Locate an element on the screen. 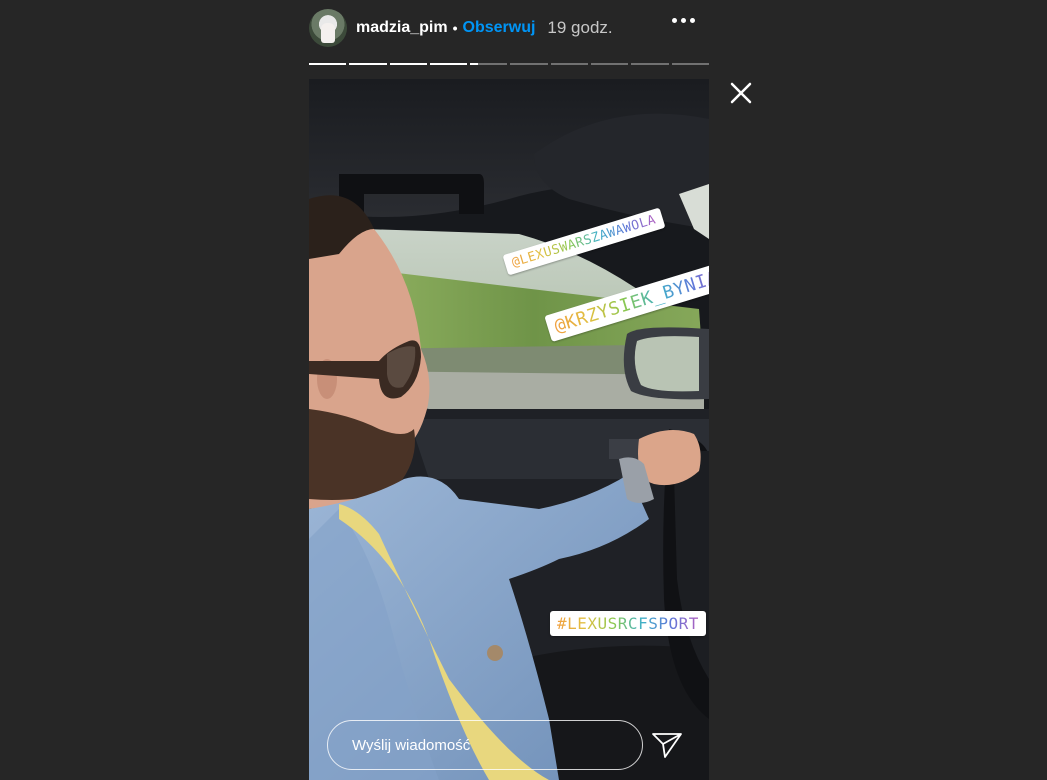 The image size is (1047, 780). reply-placeholder: Wyślij wiadomość is located at coordinates (411, 745).